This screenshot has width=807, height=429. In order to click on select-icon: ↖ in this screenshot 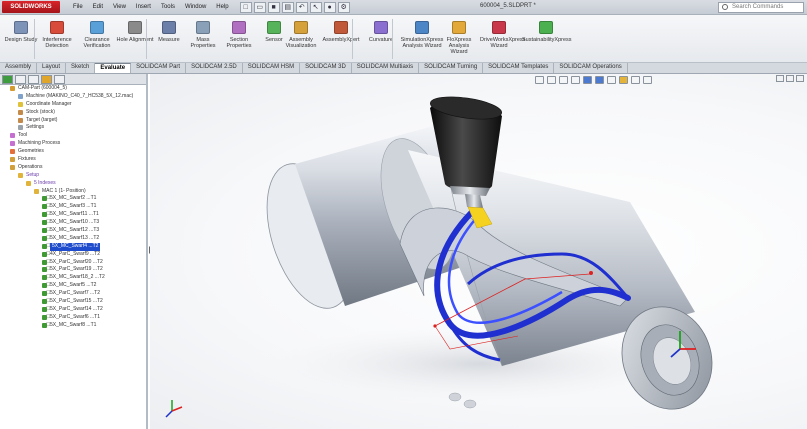, I will do `click(315, 7)`.